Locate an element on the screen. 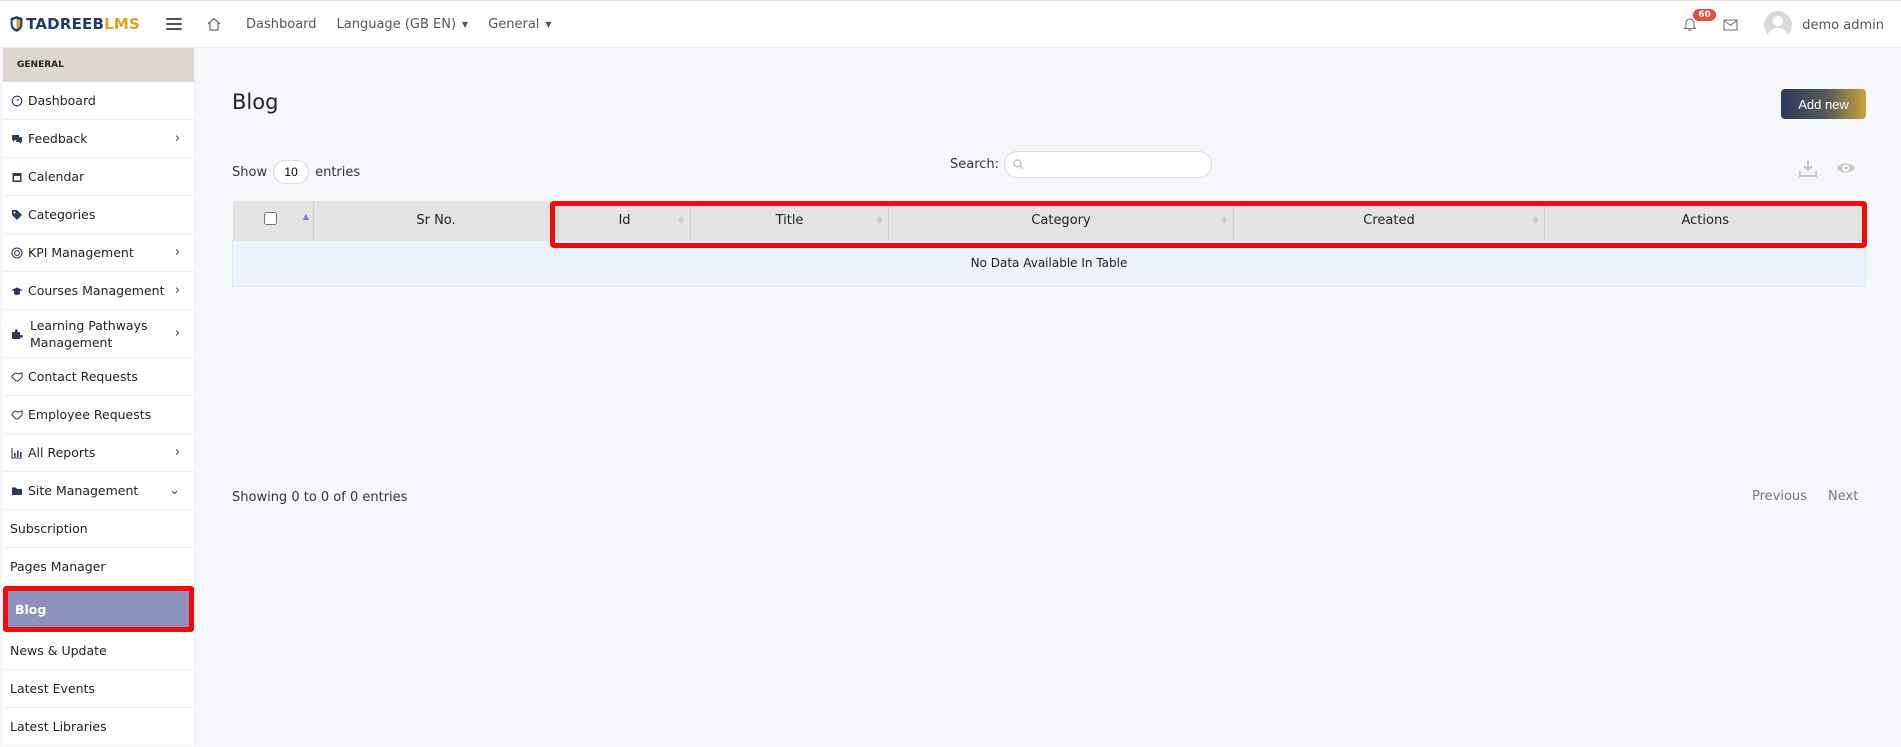  column-header-id: Id ▲ ▼ is located at coordinates (624, 220).